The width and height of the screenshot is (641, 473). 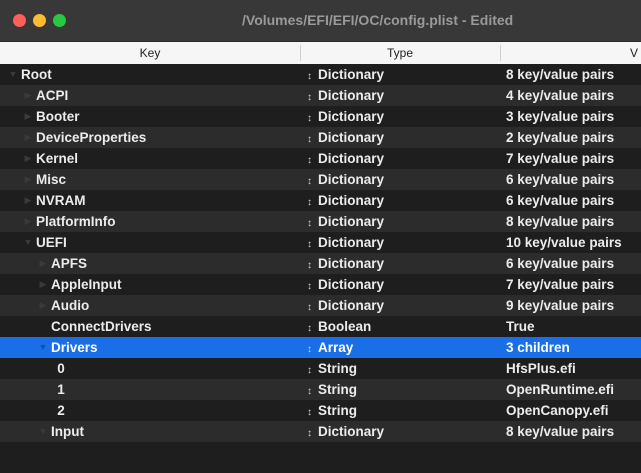 I want to click on key-cell: ▶ Audio, so click(x=150, y=305).